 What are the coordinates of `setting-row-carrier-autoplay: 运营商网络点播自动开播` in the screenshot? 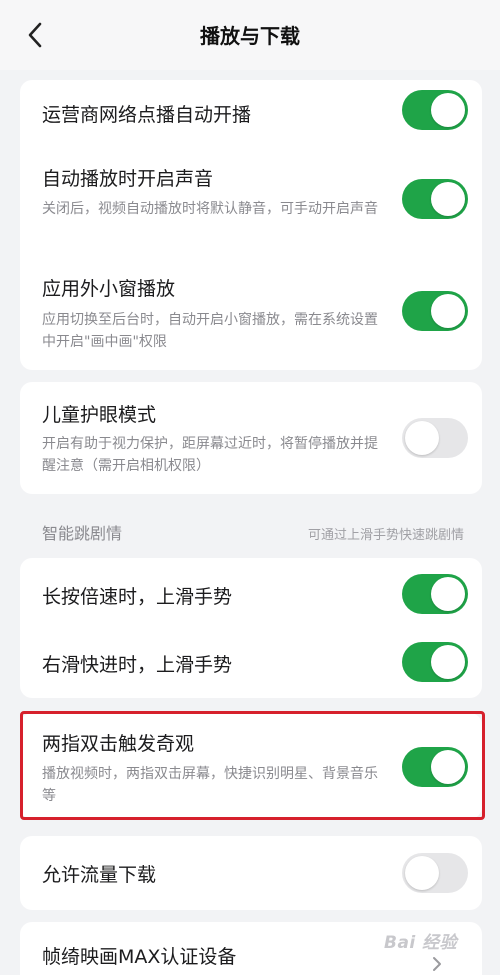 It's located at (251, 115).